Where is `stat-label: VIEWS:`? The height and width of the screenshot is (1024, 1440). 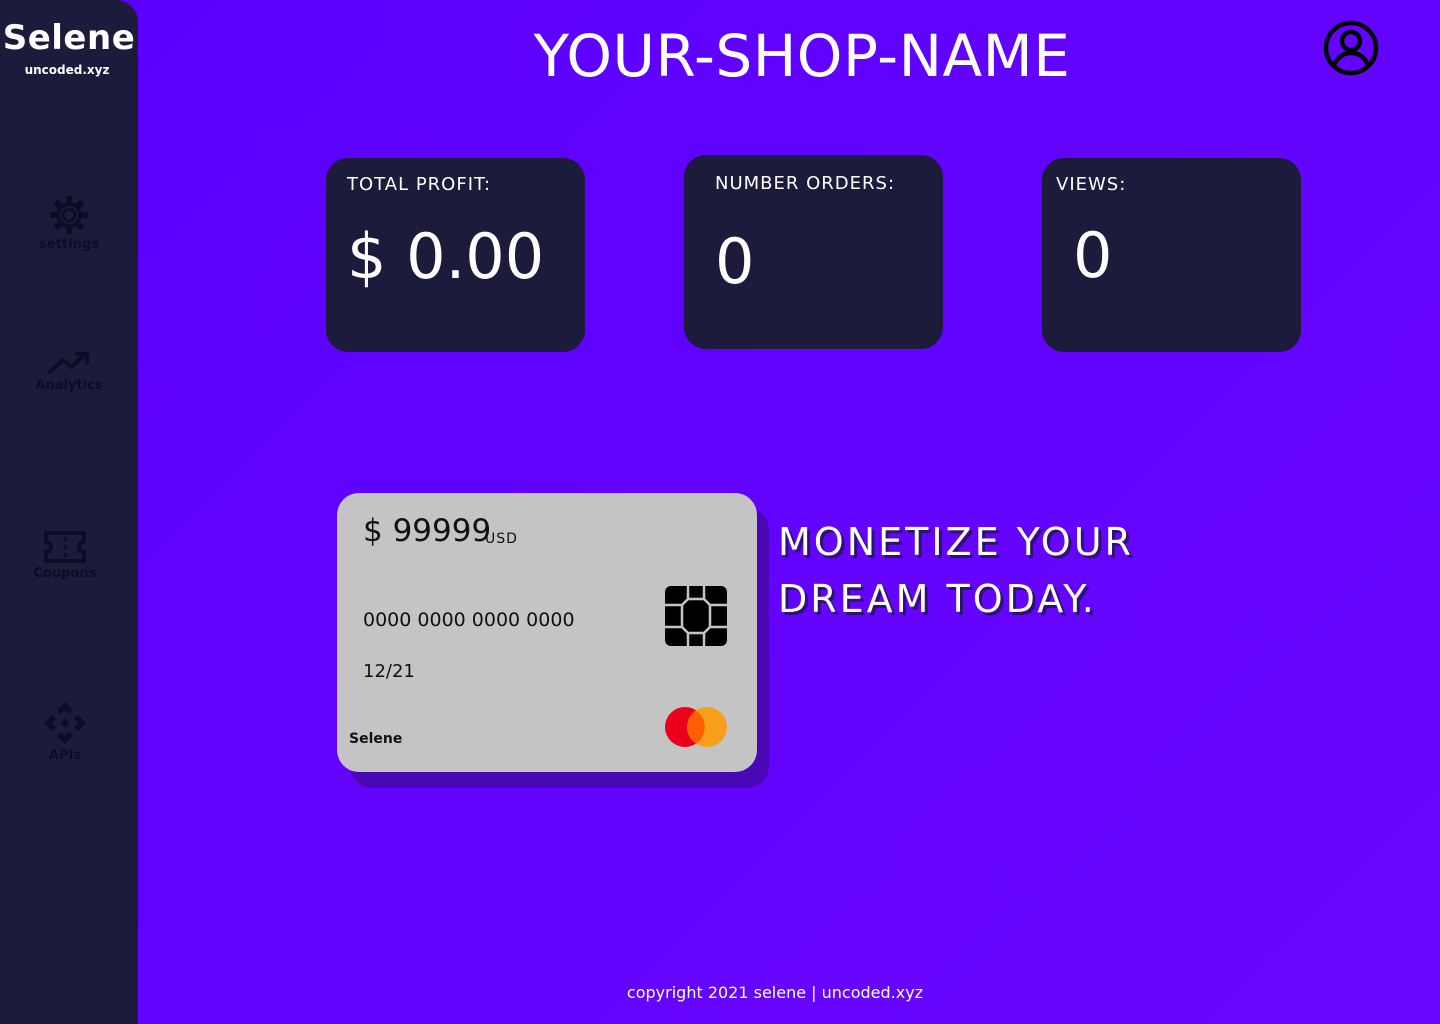
stat-label: VIEWS: is located at coordinates (1091, 184).